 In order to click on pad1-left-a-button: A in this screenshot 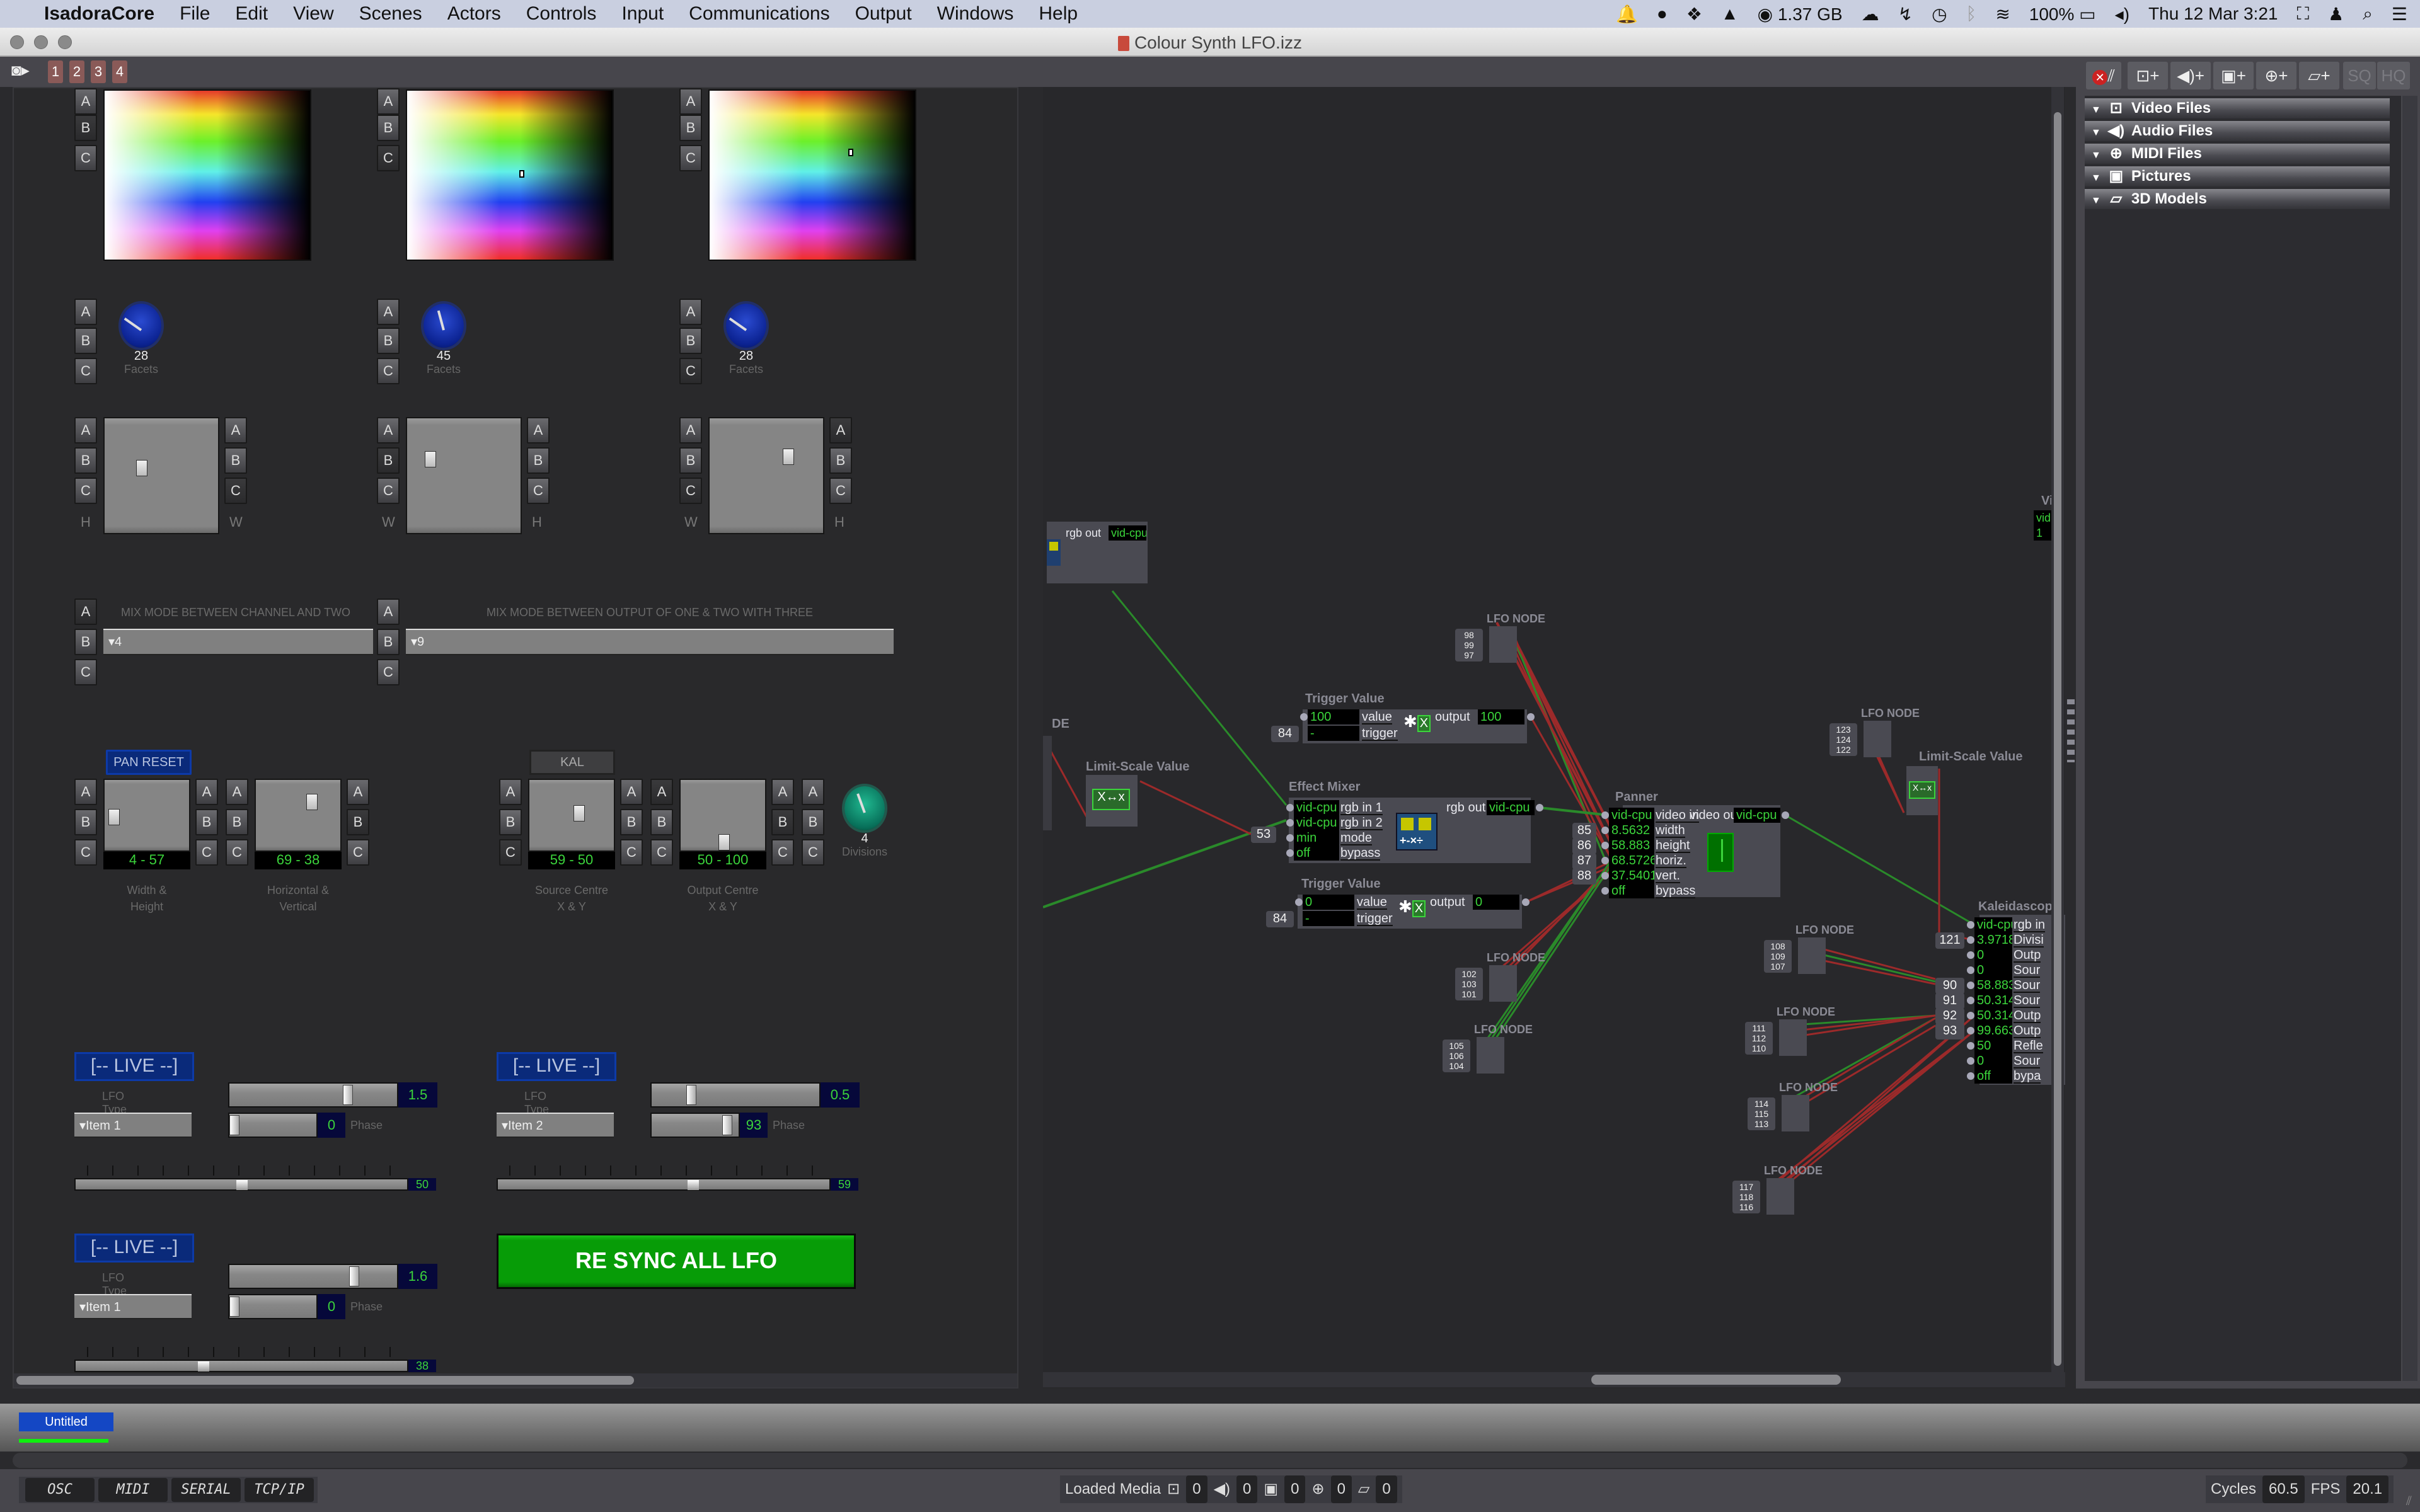, I will do `click(85, 430)`.